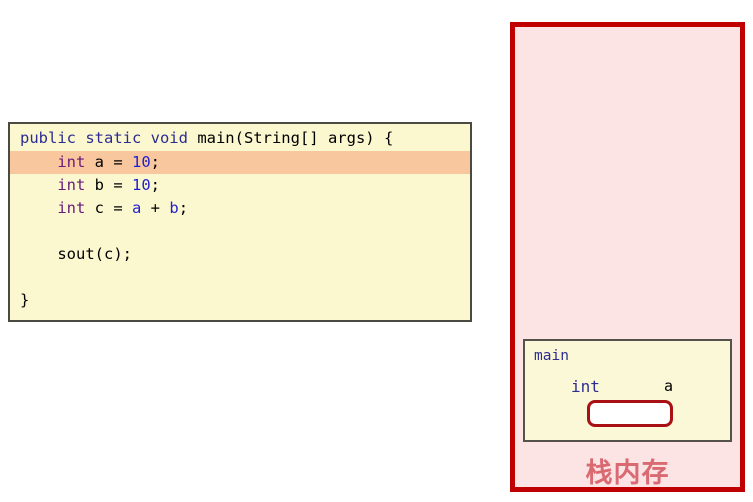 This screenshot has height=502, width=753. What do you see at coordinates (627, 390) in the screenshot?
I see `stack-frame-main: main int a` at bounding box center [627, 390].